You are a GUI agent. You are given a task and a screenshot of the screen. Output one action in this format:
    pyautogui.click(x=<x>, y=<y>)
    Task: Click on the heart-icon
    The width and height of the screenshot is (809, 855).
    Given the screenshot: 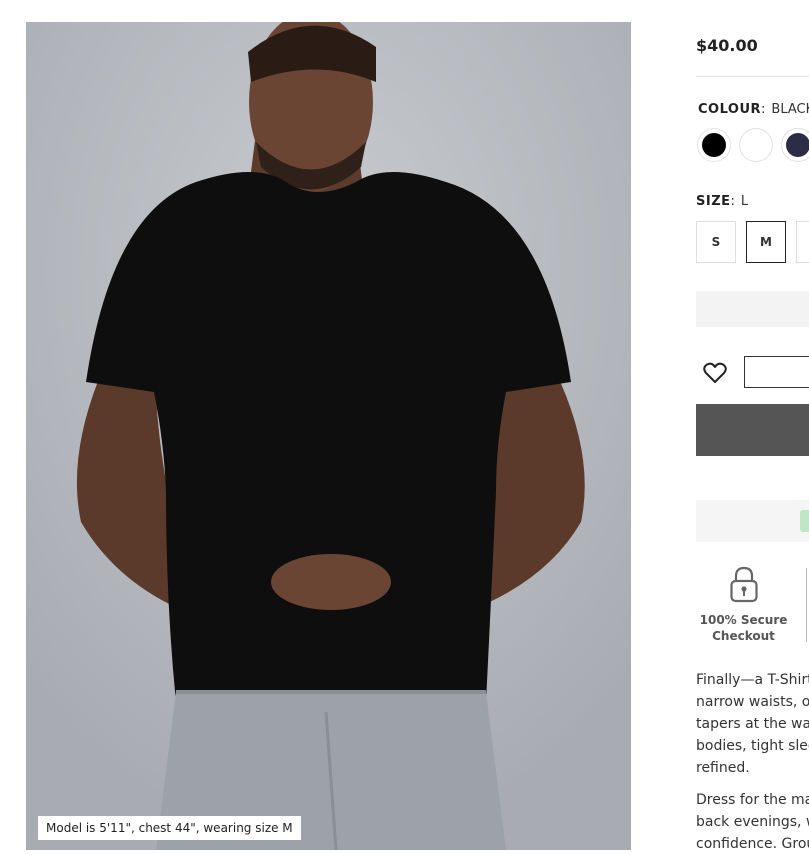 What is the action you would take?
    pyautogui.click(x=715, y=373)
    